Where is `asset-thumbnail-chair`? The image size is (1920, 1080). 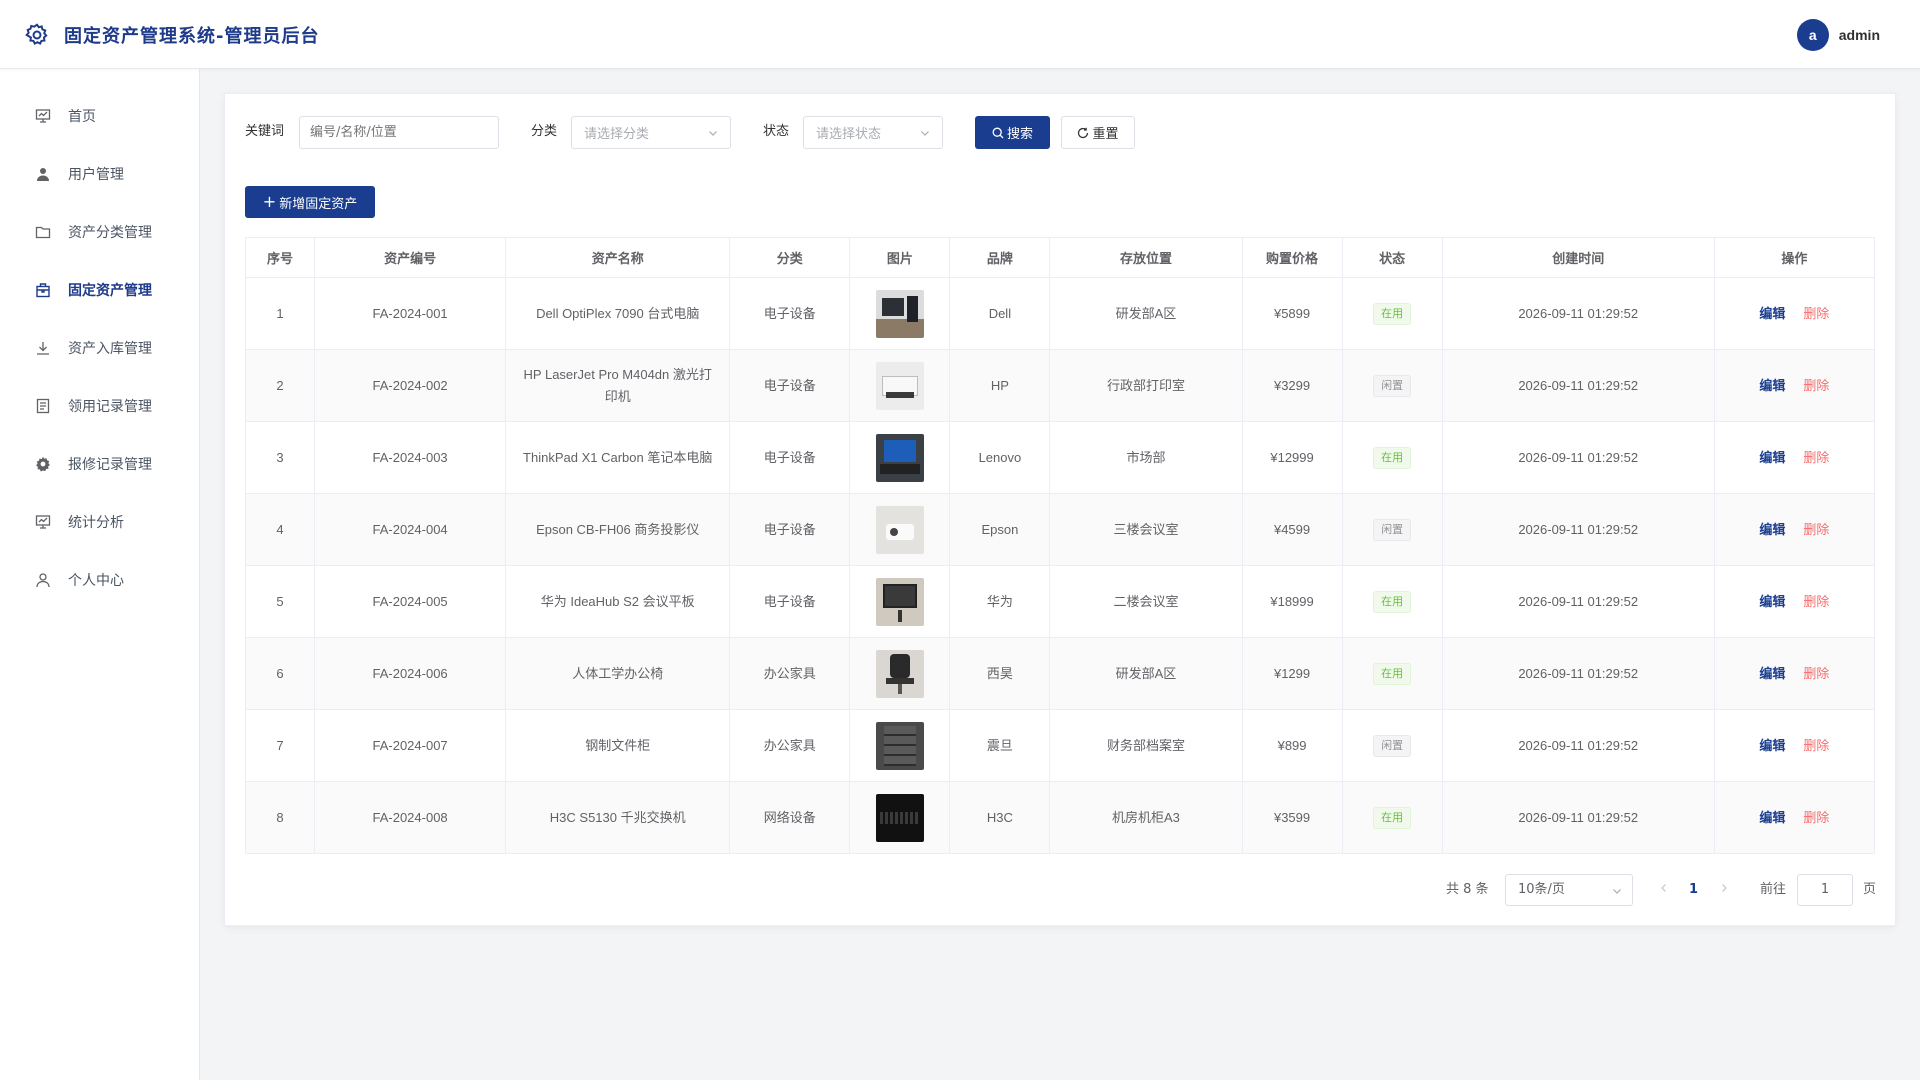 asset-thumbnail-chair is located at coordinates (899, 673).